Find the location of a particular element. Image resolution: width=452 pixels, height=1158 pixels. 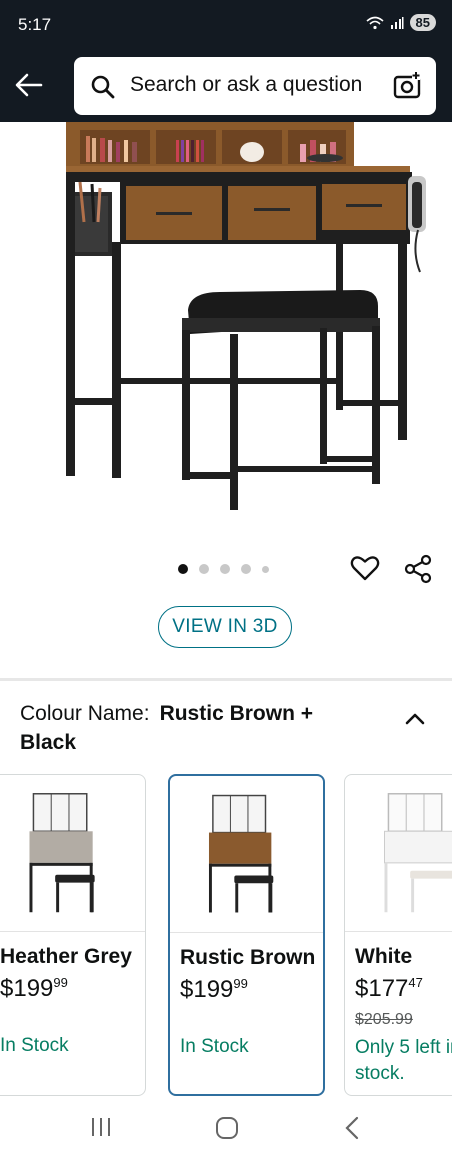

image-carousel-indicator is located at coordinates (223, 569).